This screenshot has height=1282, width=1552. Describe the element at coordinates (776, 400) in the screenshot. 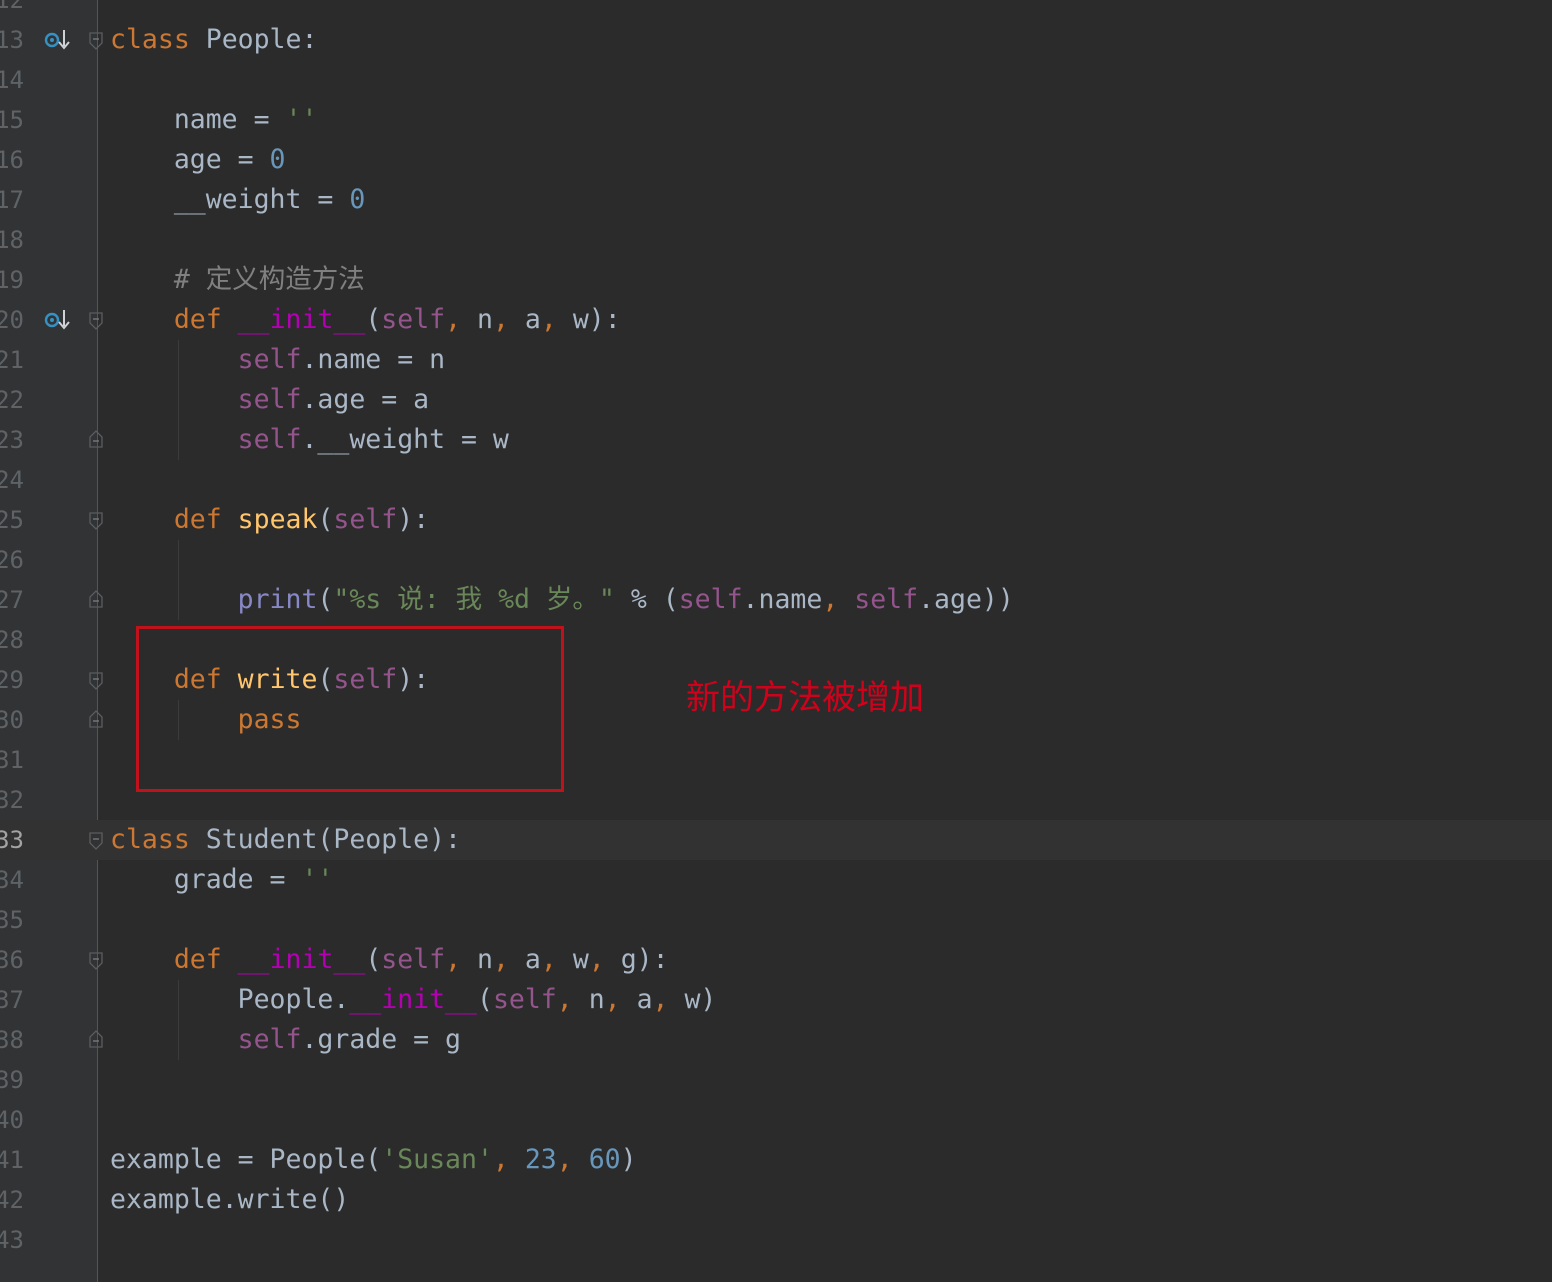

I see `code-line: 22 self.age = a` at that location.